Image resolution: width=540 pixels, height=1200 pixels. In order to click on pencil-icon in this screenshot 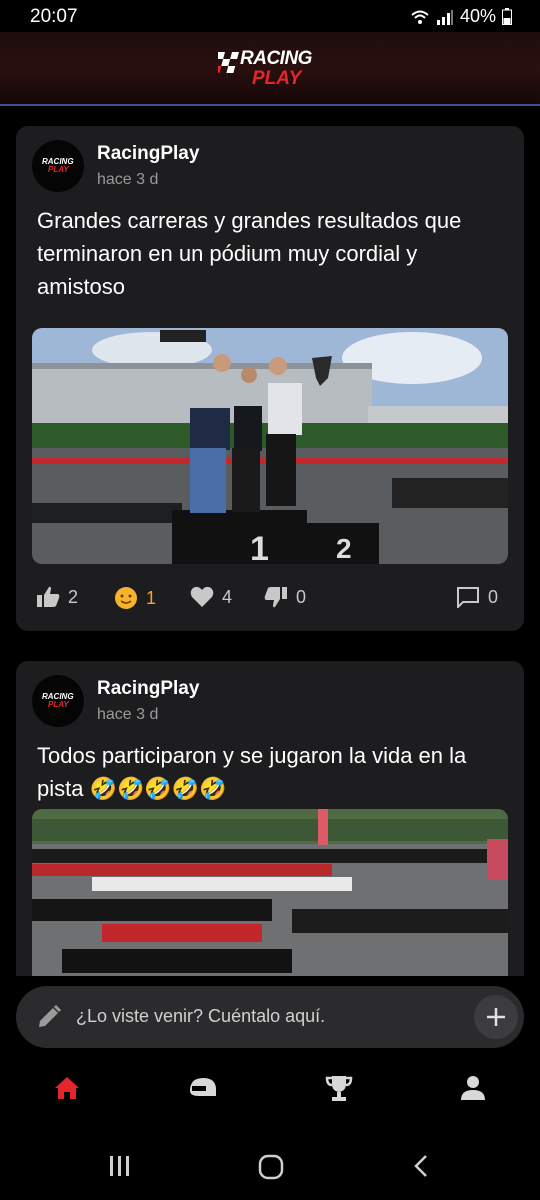, I will do `click(50, 1015)`.